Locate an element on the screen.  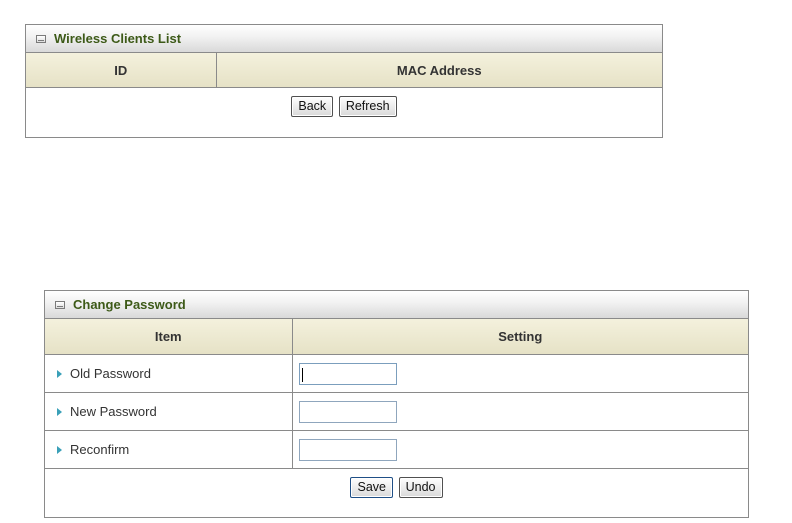
column-header-setting: Setting is located at coordinates (520, 337).